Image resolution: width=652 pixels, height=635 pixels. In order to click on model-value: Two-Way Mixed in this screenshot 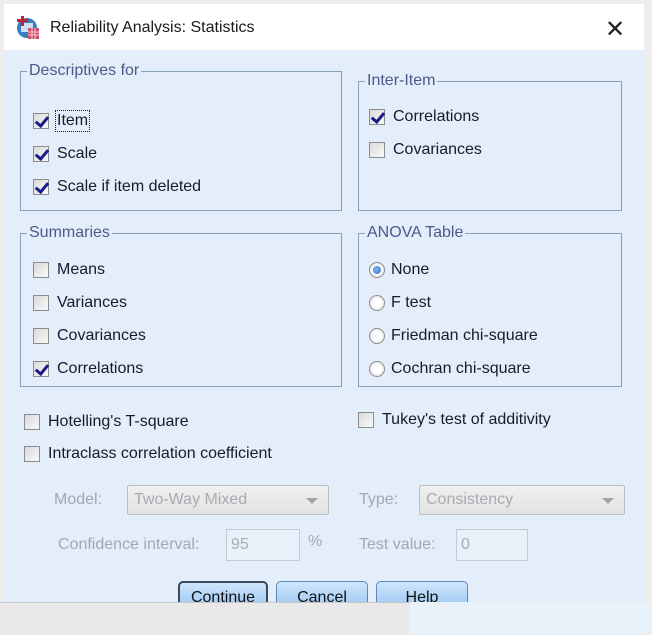, I will do `click(191, 499)`.